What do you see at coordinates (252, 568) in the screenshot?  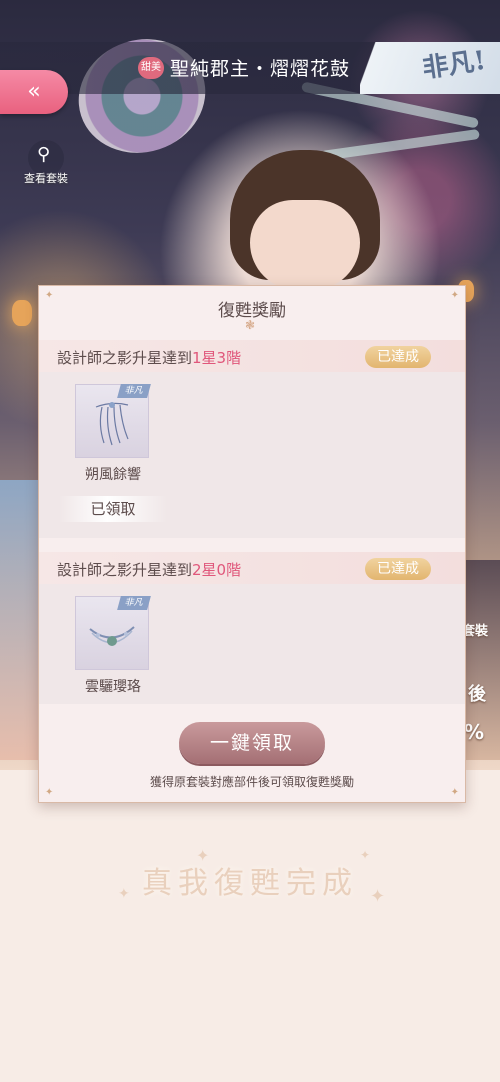 I see `reward-condition-header: 設計師之影升星達到2星0階 已達成` at bounding box center [252, 568].